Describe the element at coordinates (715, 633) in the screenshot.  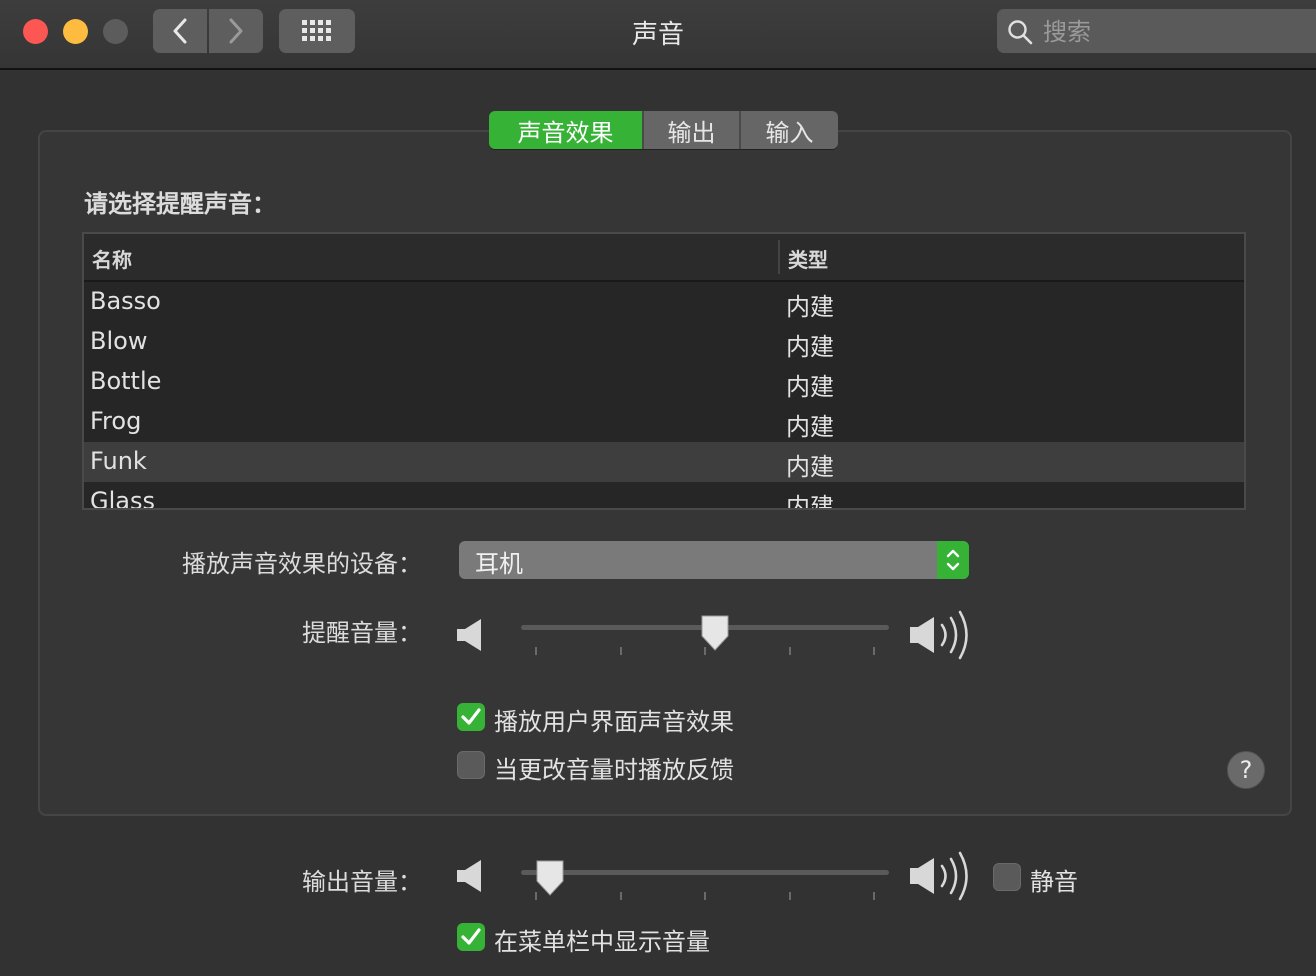
I see `alert-volume-knob` at that location.